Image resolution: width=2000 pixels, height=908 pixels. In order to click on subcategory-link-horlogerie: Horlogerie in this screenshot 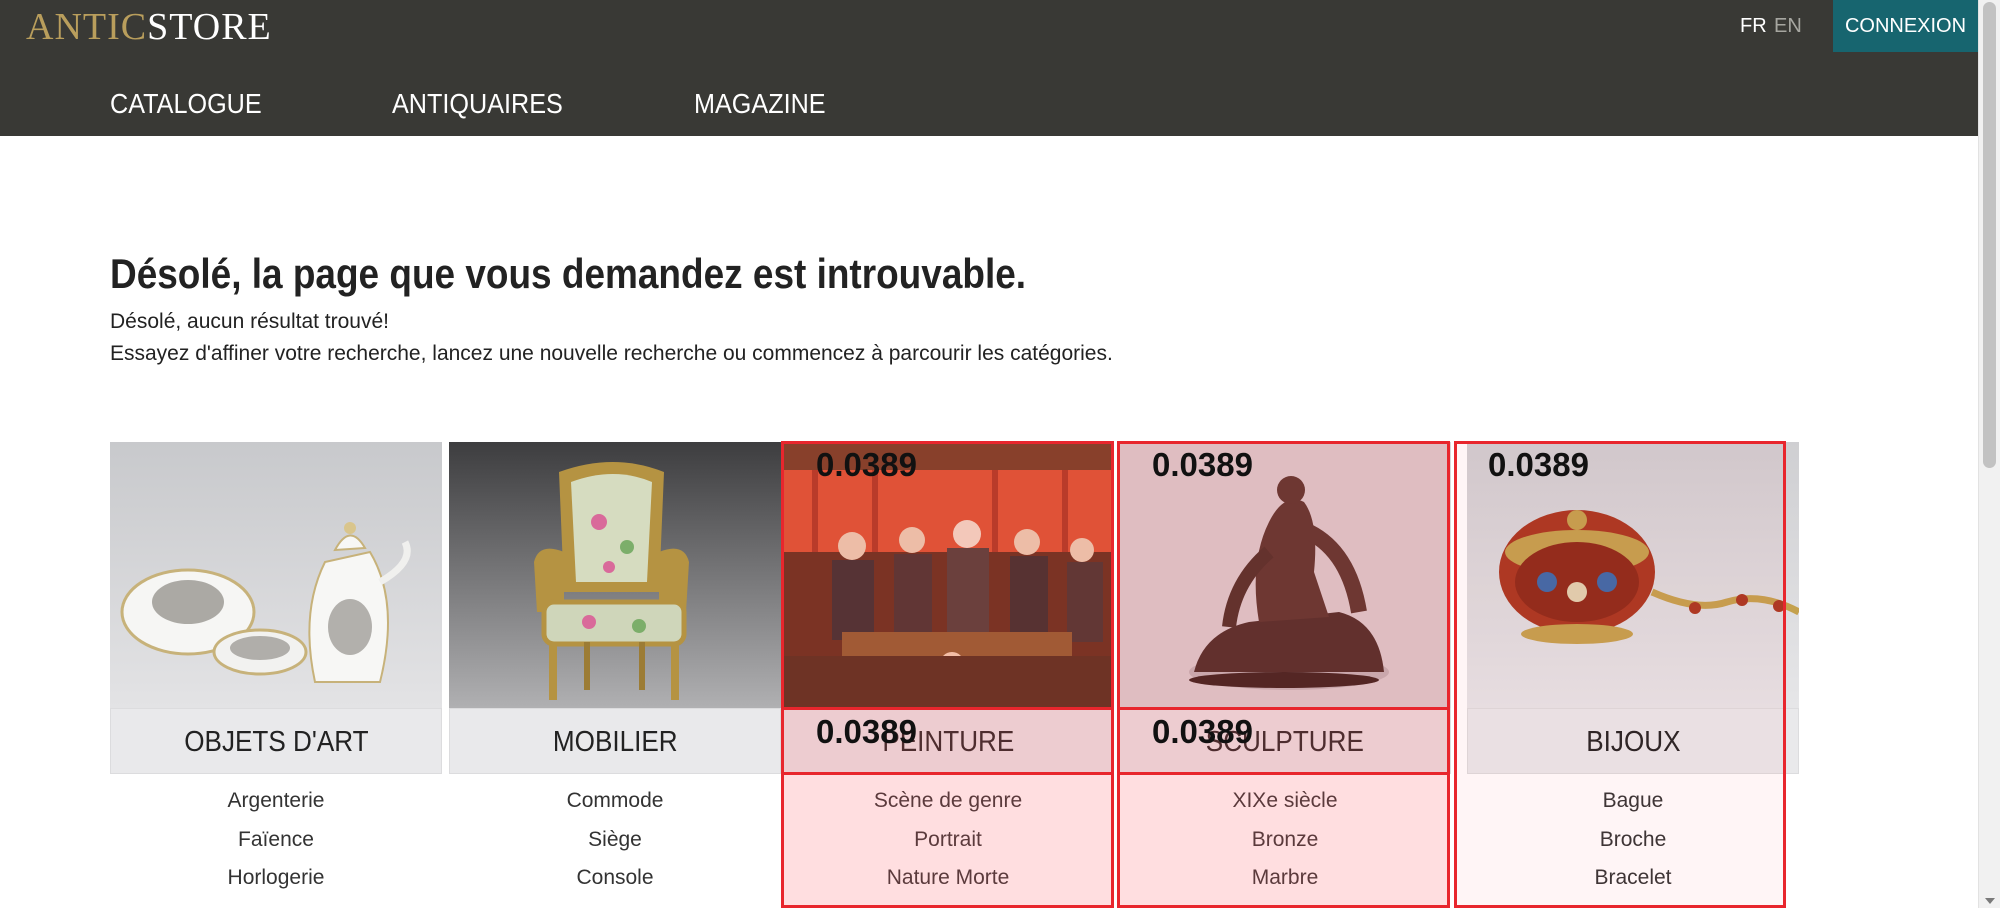, I will do `click(276, 878)`.